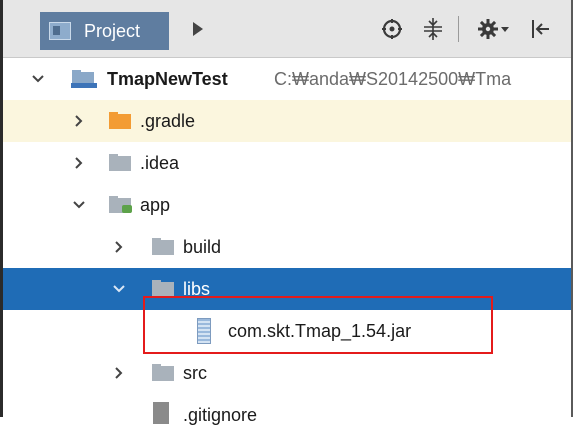 This screenshot has width=581, height=436. I want to click on project-toolbar: Project, so click(287, 29).